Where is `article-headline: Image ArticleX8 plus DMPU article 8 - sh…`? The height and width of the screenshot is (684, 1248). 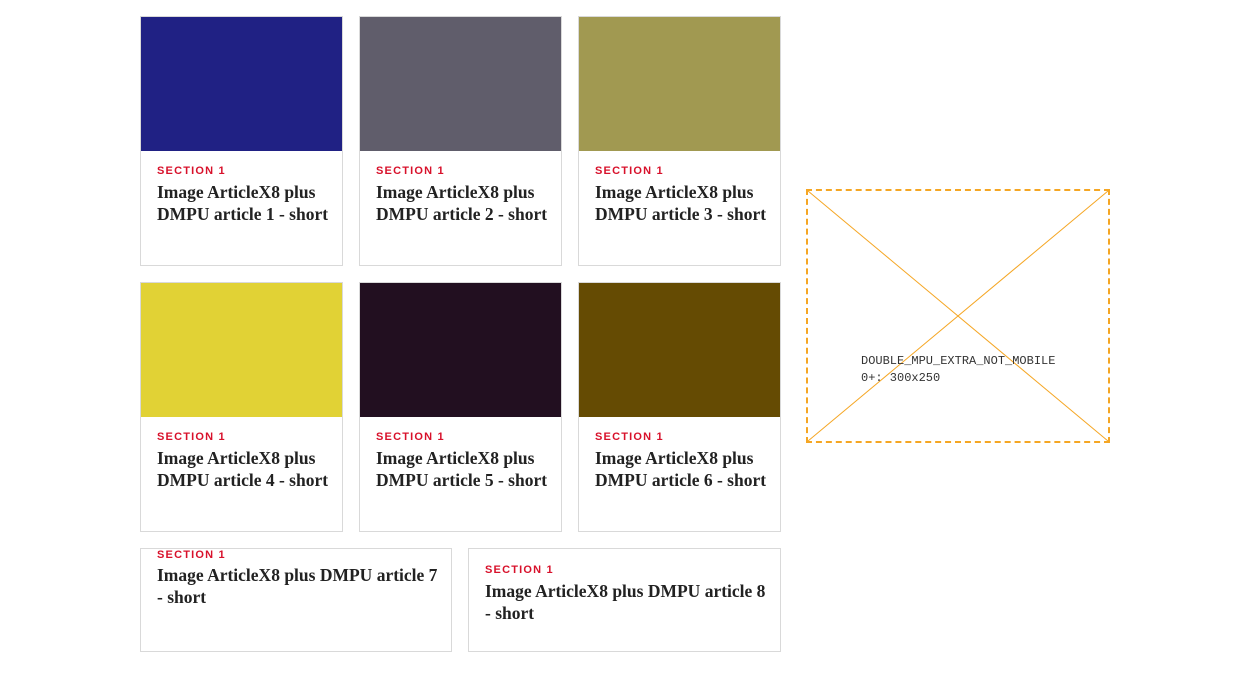
article-headline: Image ArticleX8 plus DMPU article 8 - sh… is located at coordinates (626, 602).